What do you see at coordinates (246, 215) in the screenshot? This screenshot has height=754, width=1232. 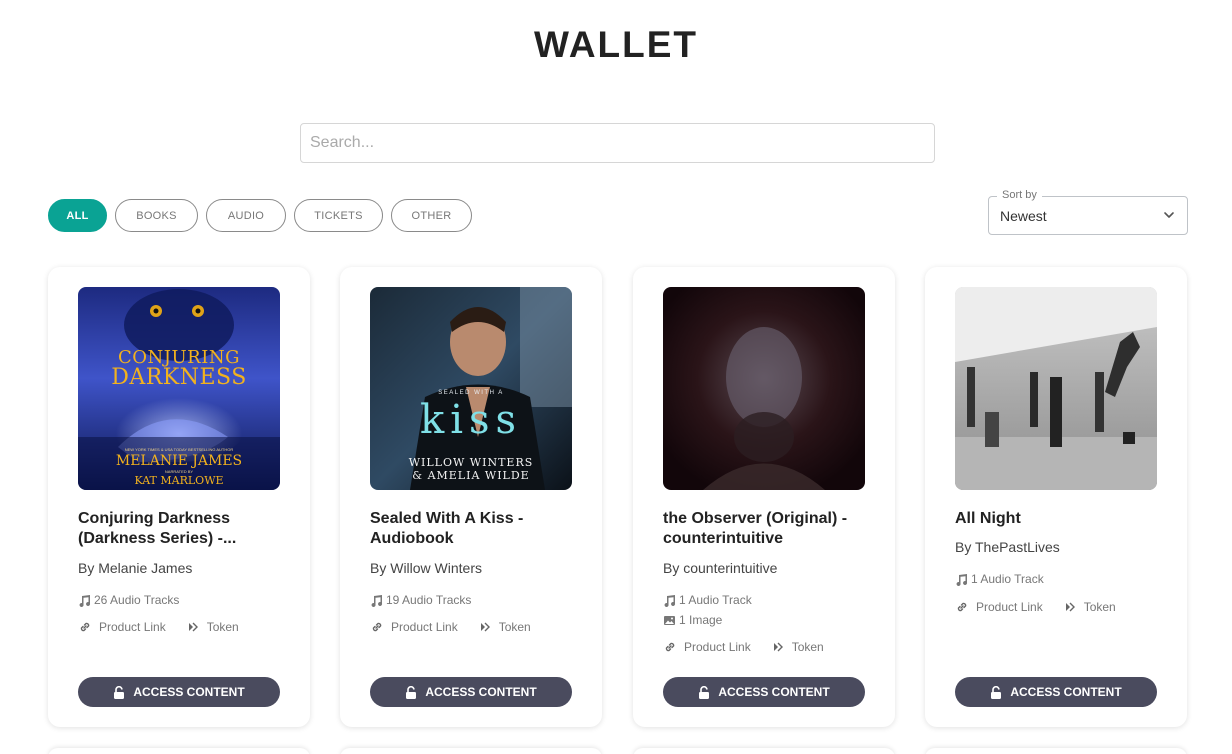 I see `filter-audio-chip: AUDIO` at bounding box center [246, 215].